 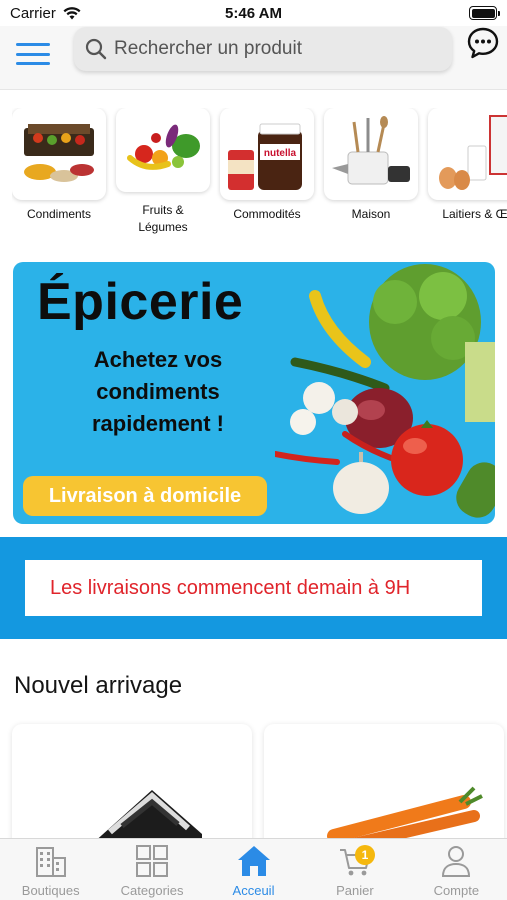 I want to click on new-arrivals-title: Nouvel arrivage, so click(x=98, y=685).